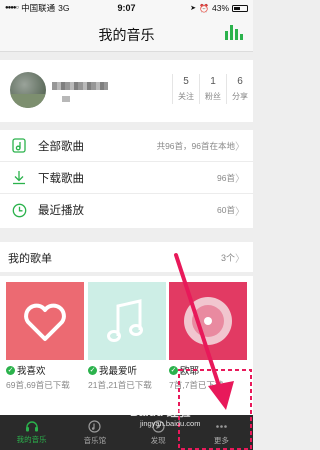 The height and width of the screenshot is (450, 320). I want to click on list-item-info: 共96首，96首在本地, so click(195, 145).